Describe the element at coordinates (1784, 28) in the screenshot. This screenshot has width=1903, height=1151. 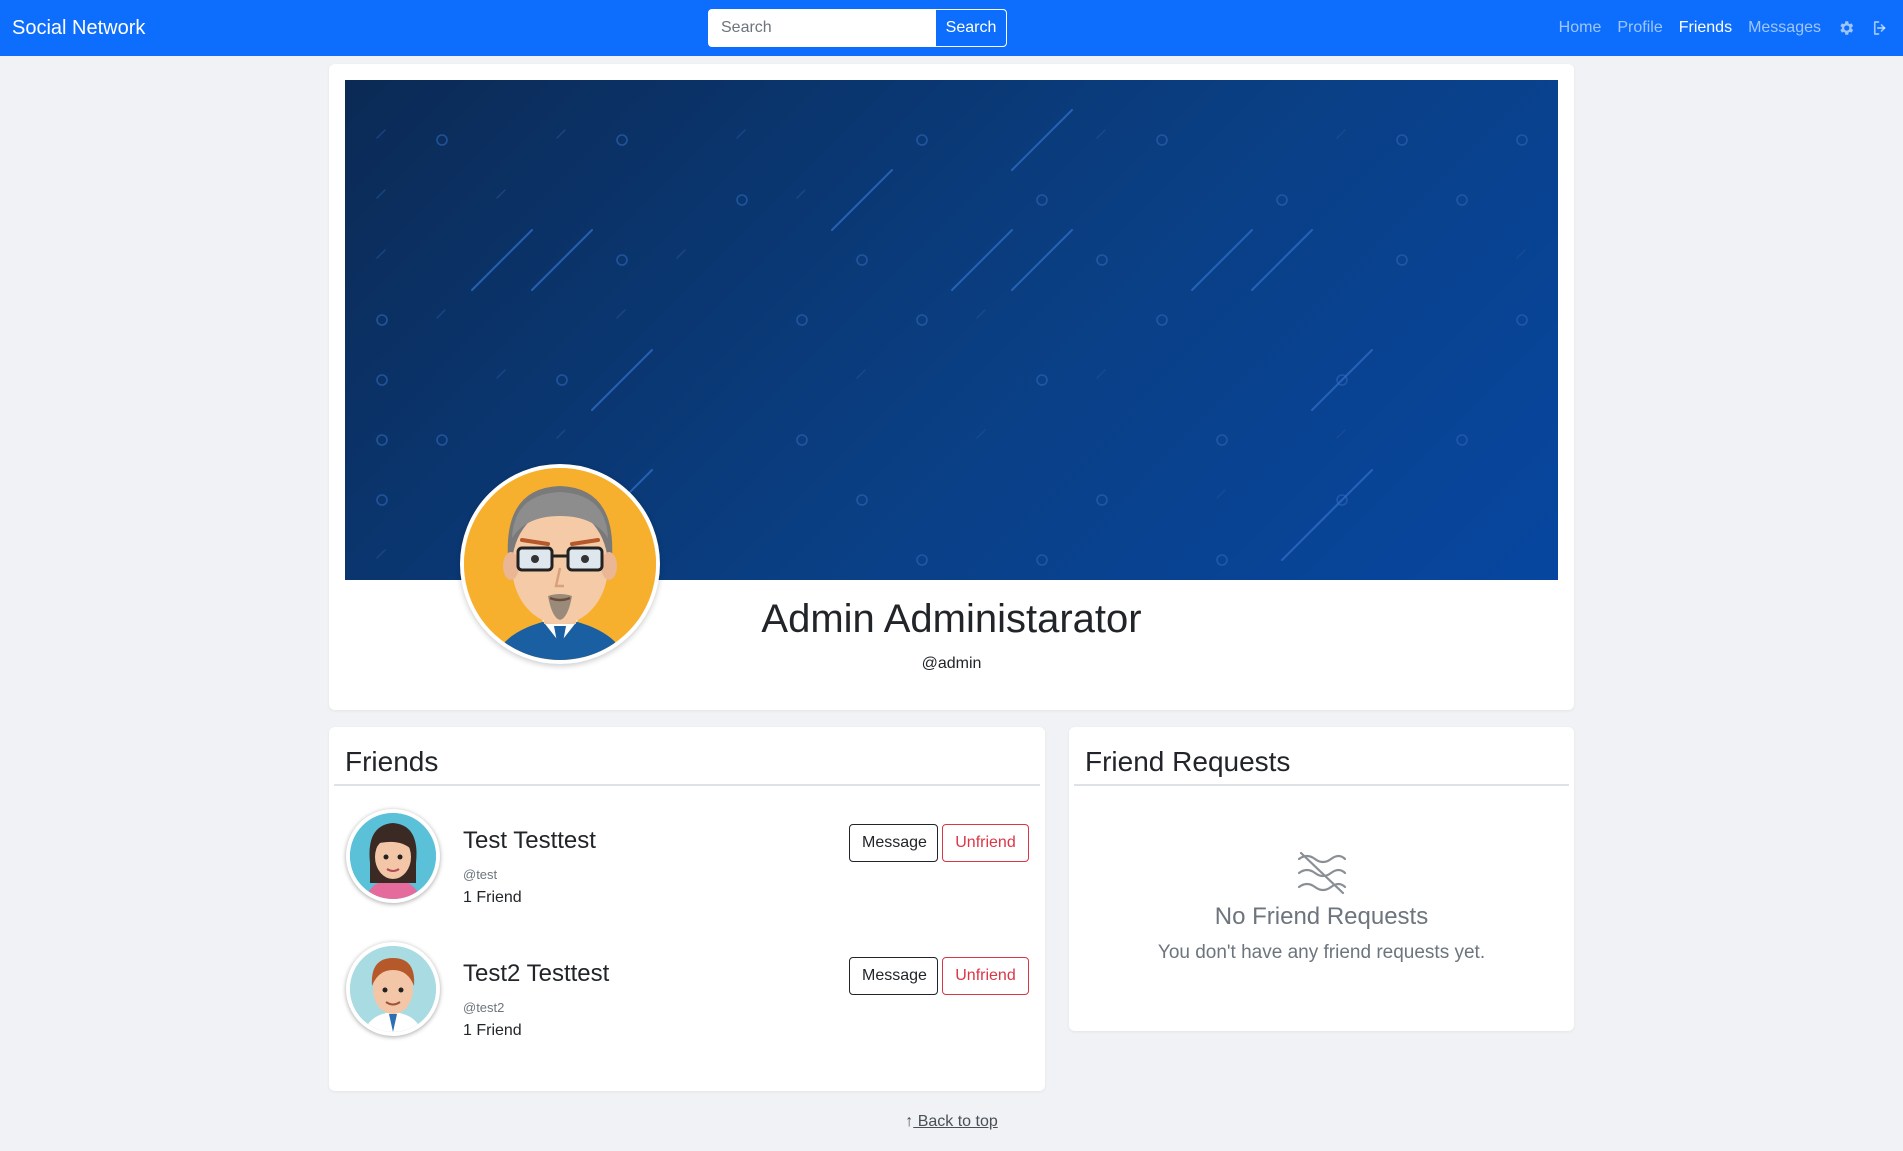
I see `nav-link-messages: Messages` at that location.